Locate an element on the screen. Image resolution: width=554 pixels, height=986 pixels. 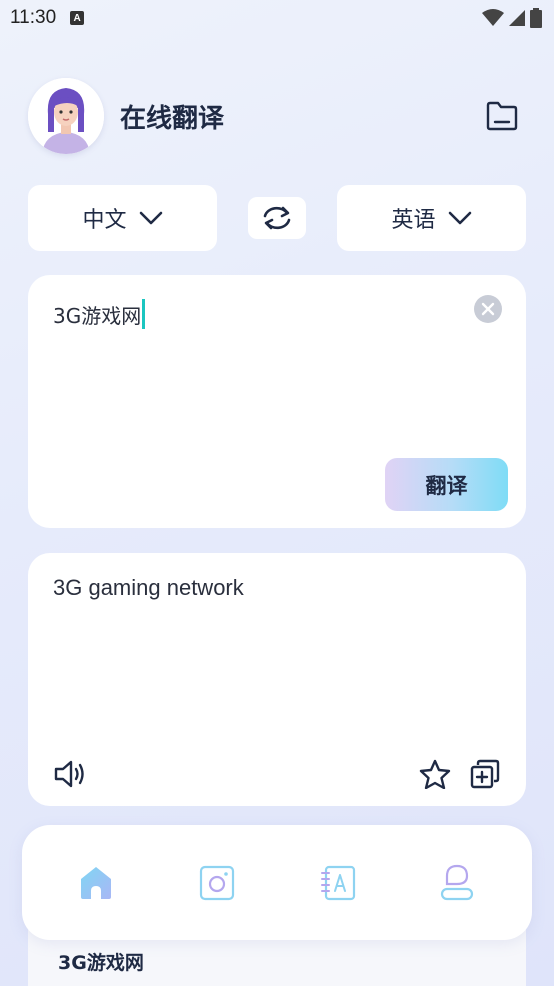
translated-text: 3G gaming network is located at coordinates (148, 587).